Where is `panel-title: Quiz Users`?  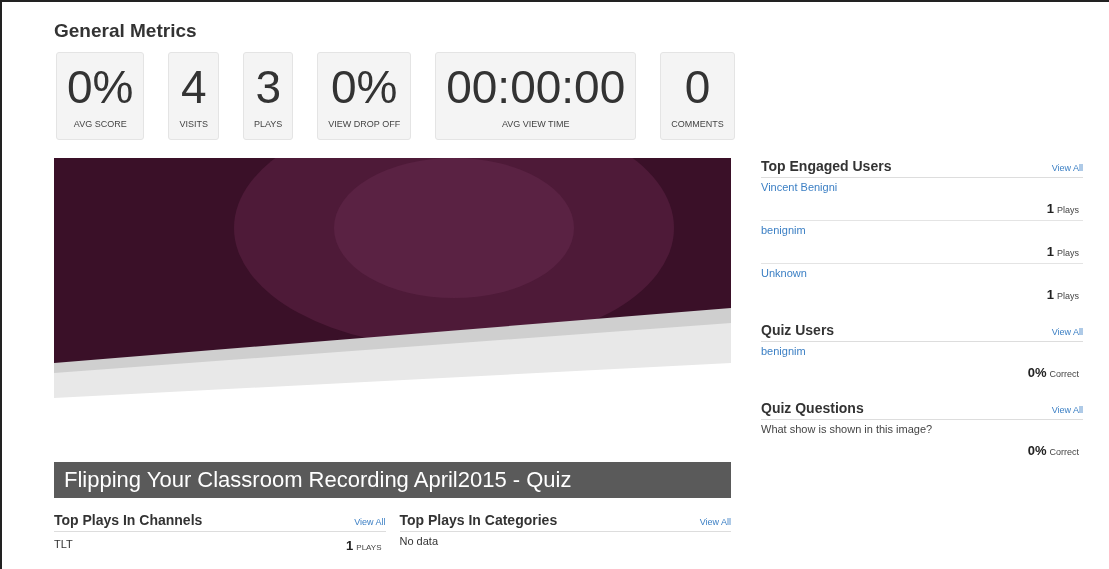 panel-title: Quiz Users is located at coordinates (798, 330).